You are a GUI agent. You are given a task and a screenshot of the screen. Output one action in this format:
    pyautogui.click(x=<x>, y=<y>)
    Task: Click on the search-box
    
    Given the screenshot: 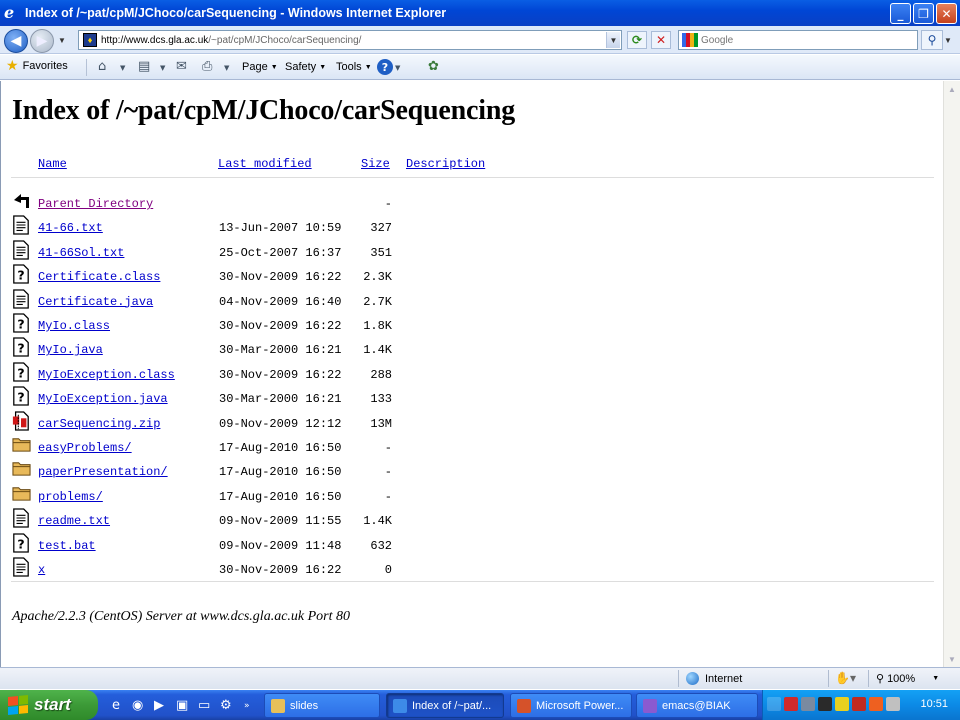 What is the action you would take?
    pyautogui.click(x=798, y=40)
    